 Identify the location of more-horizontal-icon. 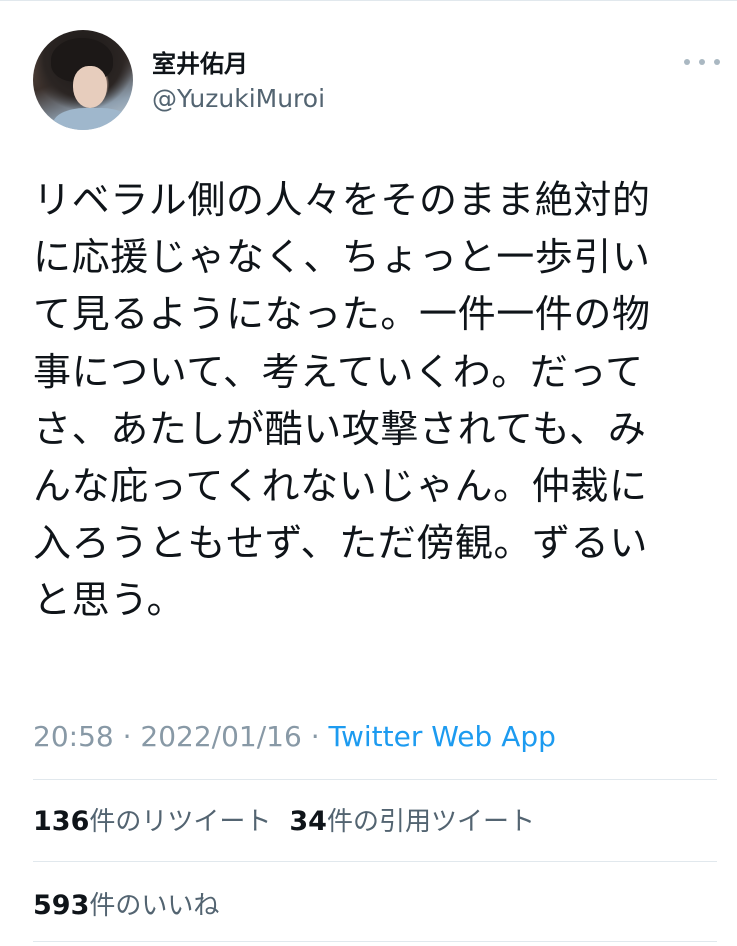
(702, 62).